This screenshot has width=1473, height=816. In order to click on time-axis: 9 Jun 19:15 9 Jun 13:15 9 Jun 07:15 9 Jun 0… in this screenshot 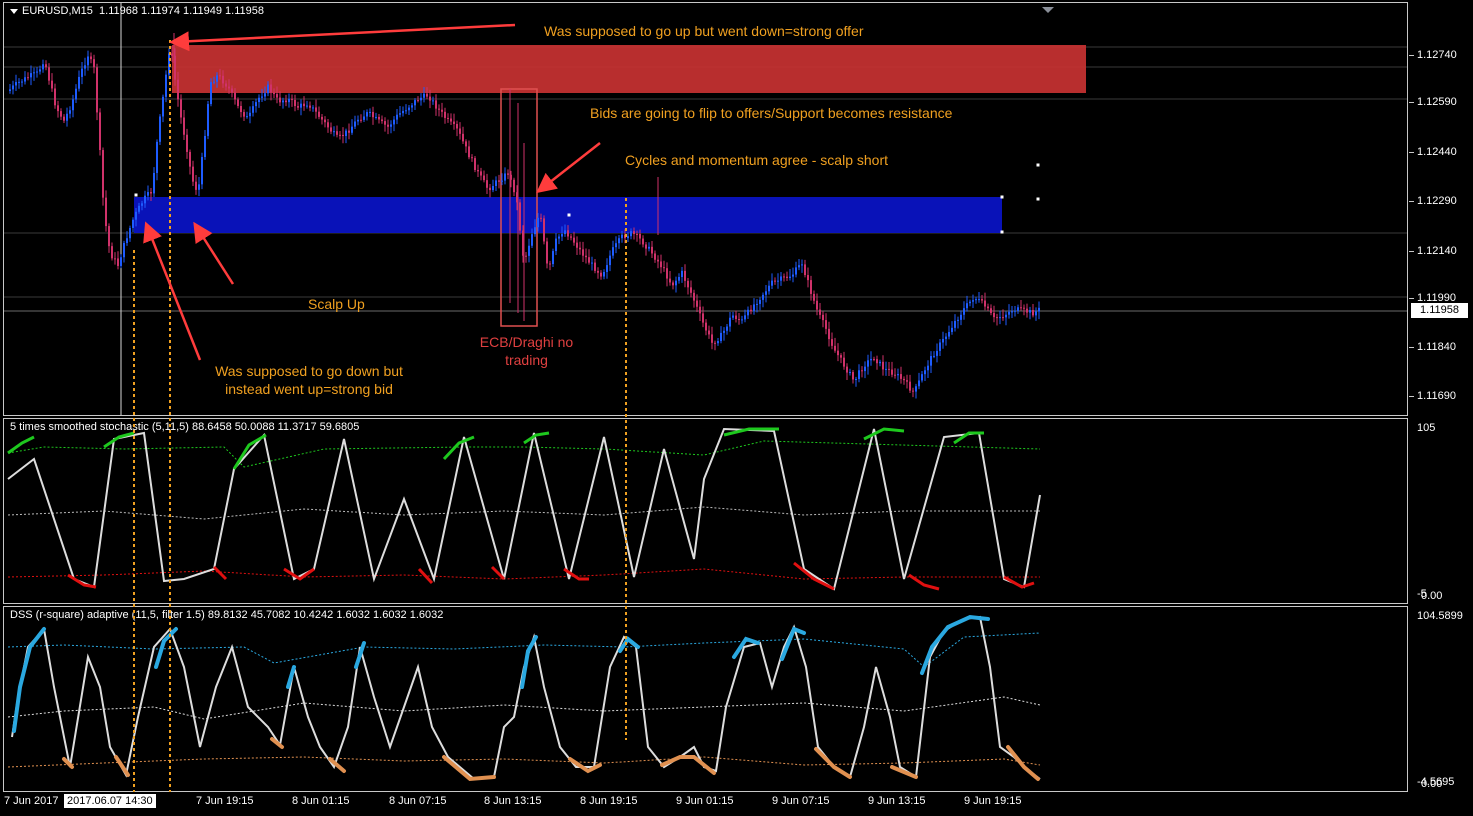, I will do `click(736, 804)`.